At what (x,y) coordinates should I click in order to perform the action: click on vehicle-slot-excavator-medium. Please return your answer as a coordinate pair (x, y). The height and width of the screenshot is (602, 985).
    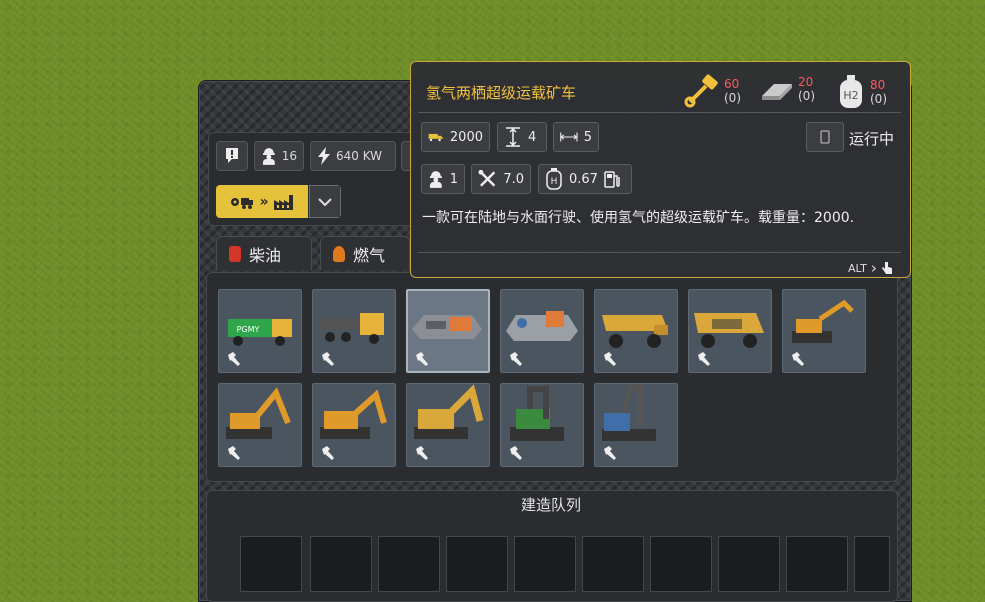
    Looking at the image, I should click on (354, 425).